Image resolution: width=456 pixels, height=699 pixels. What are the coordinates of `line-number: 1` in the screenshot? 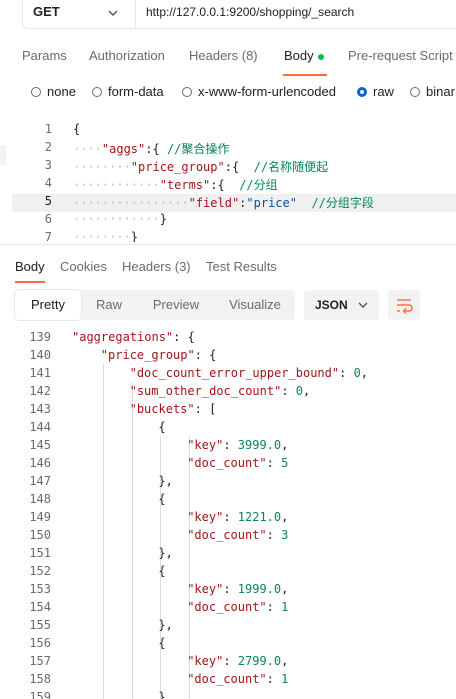 It's located at (48, 129).